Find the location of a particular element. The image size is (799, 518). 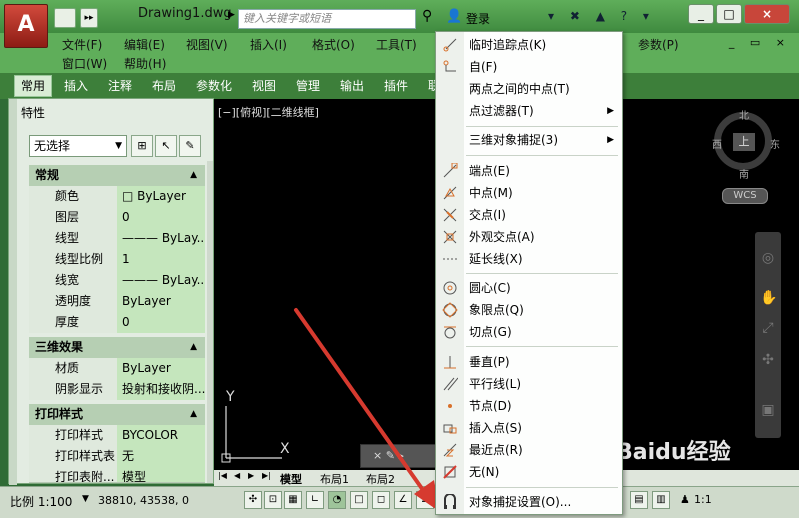

menu-view: 视图(V) is located at coordinates (207, 44).